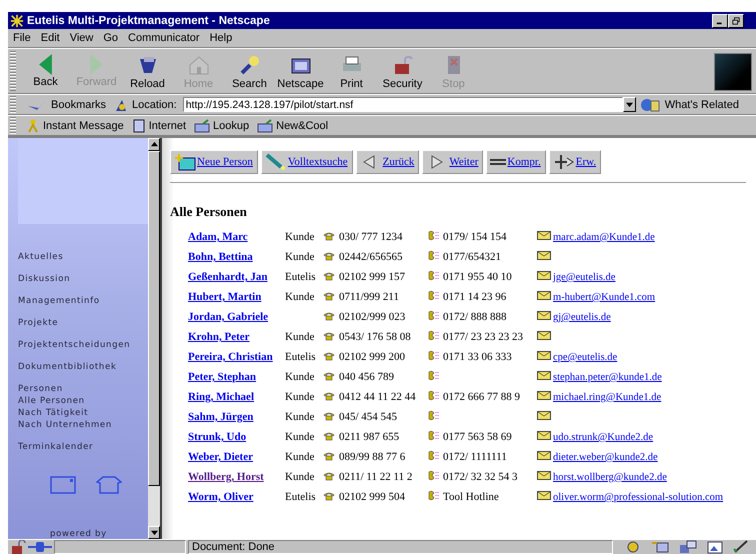  Describe the element at coordinates (45, 71) in the screenshot. I see `toolbar-button: Back` at that location.